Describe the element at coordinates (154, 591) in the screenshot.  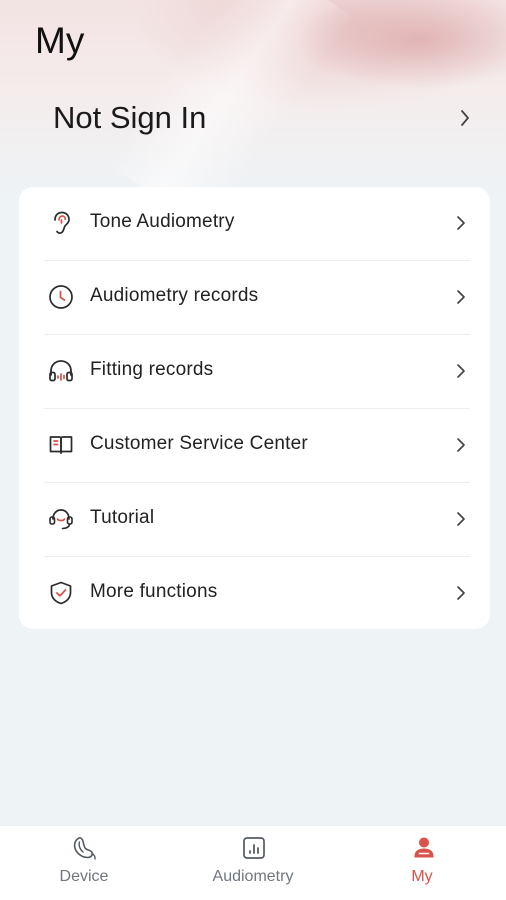
I see `menu-item-label: More functions` at that location.